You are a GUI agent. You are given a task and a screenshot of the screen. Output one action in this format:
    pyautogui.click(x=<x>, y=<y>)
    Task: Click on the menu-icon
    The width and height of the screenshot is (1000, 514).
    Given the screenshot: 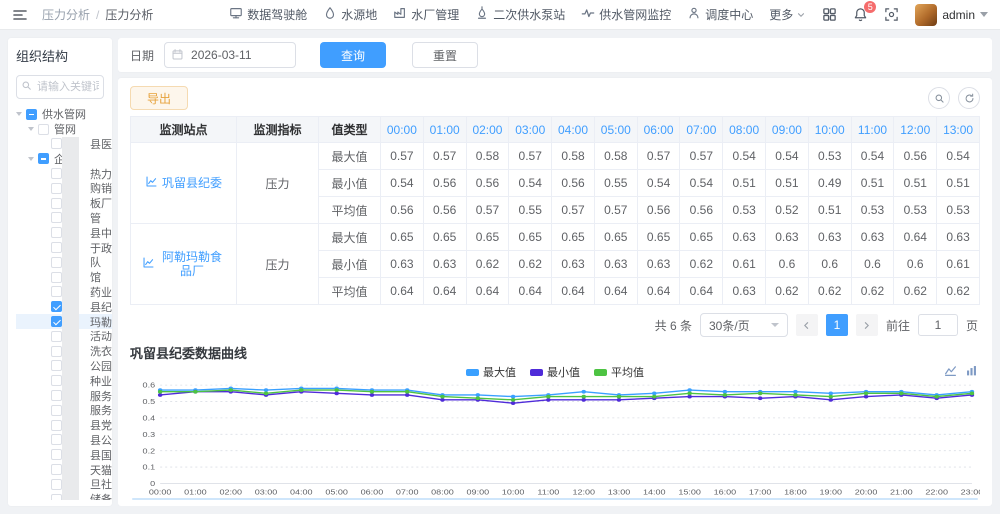 What is the action you would take?
    pyautogui.click(x=21, y=15)
    